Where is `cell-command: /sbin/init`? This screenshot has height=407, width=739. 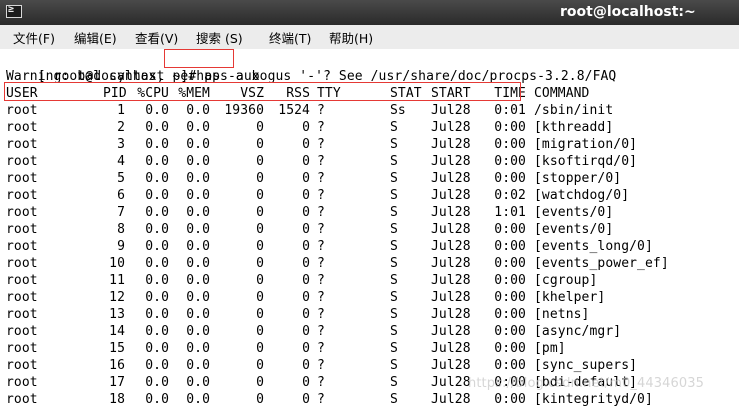 cell-command: /sbin/init is located at coordinates (574, 110).